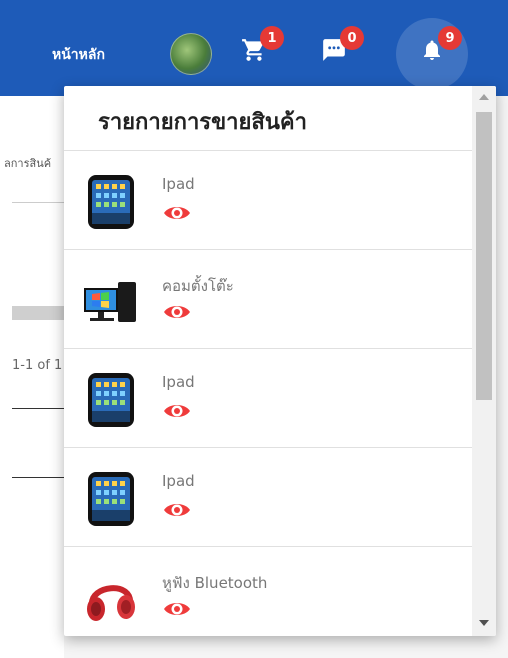 This screenshot has width=508, height=658. I want to click on scroll-thumb, so click(484, 256).